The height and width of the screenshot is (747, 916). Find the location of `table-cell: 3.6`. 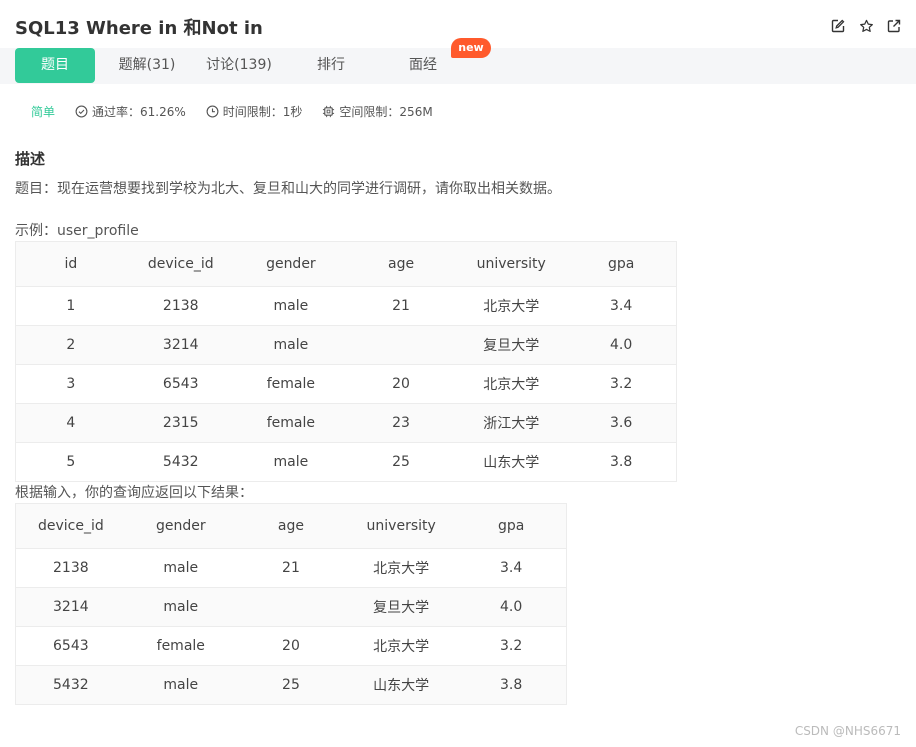

table-cell: 3.6 is located at coordinates (621, 423).